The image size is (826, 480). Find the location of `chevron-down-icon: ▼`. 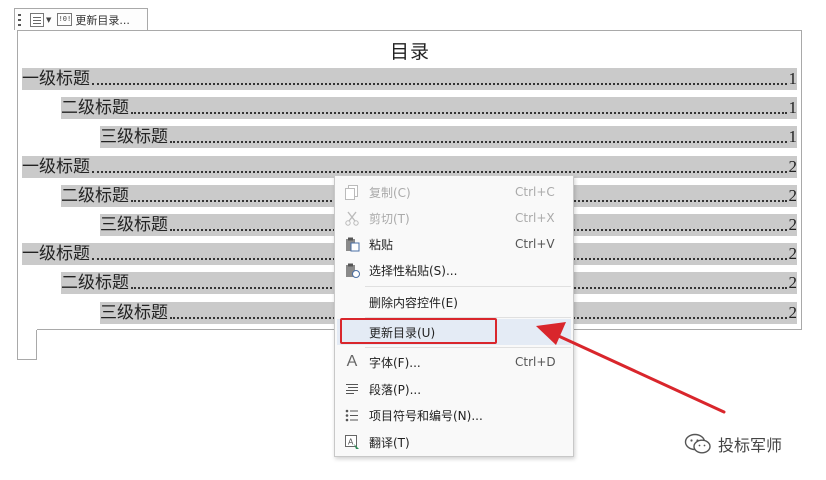

chevron-down-icon: ▼ is located at coordinates (48, 20).